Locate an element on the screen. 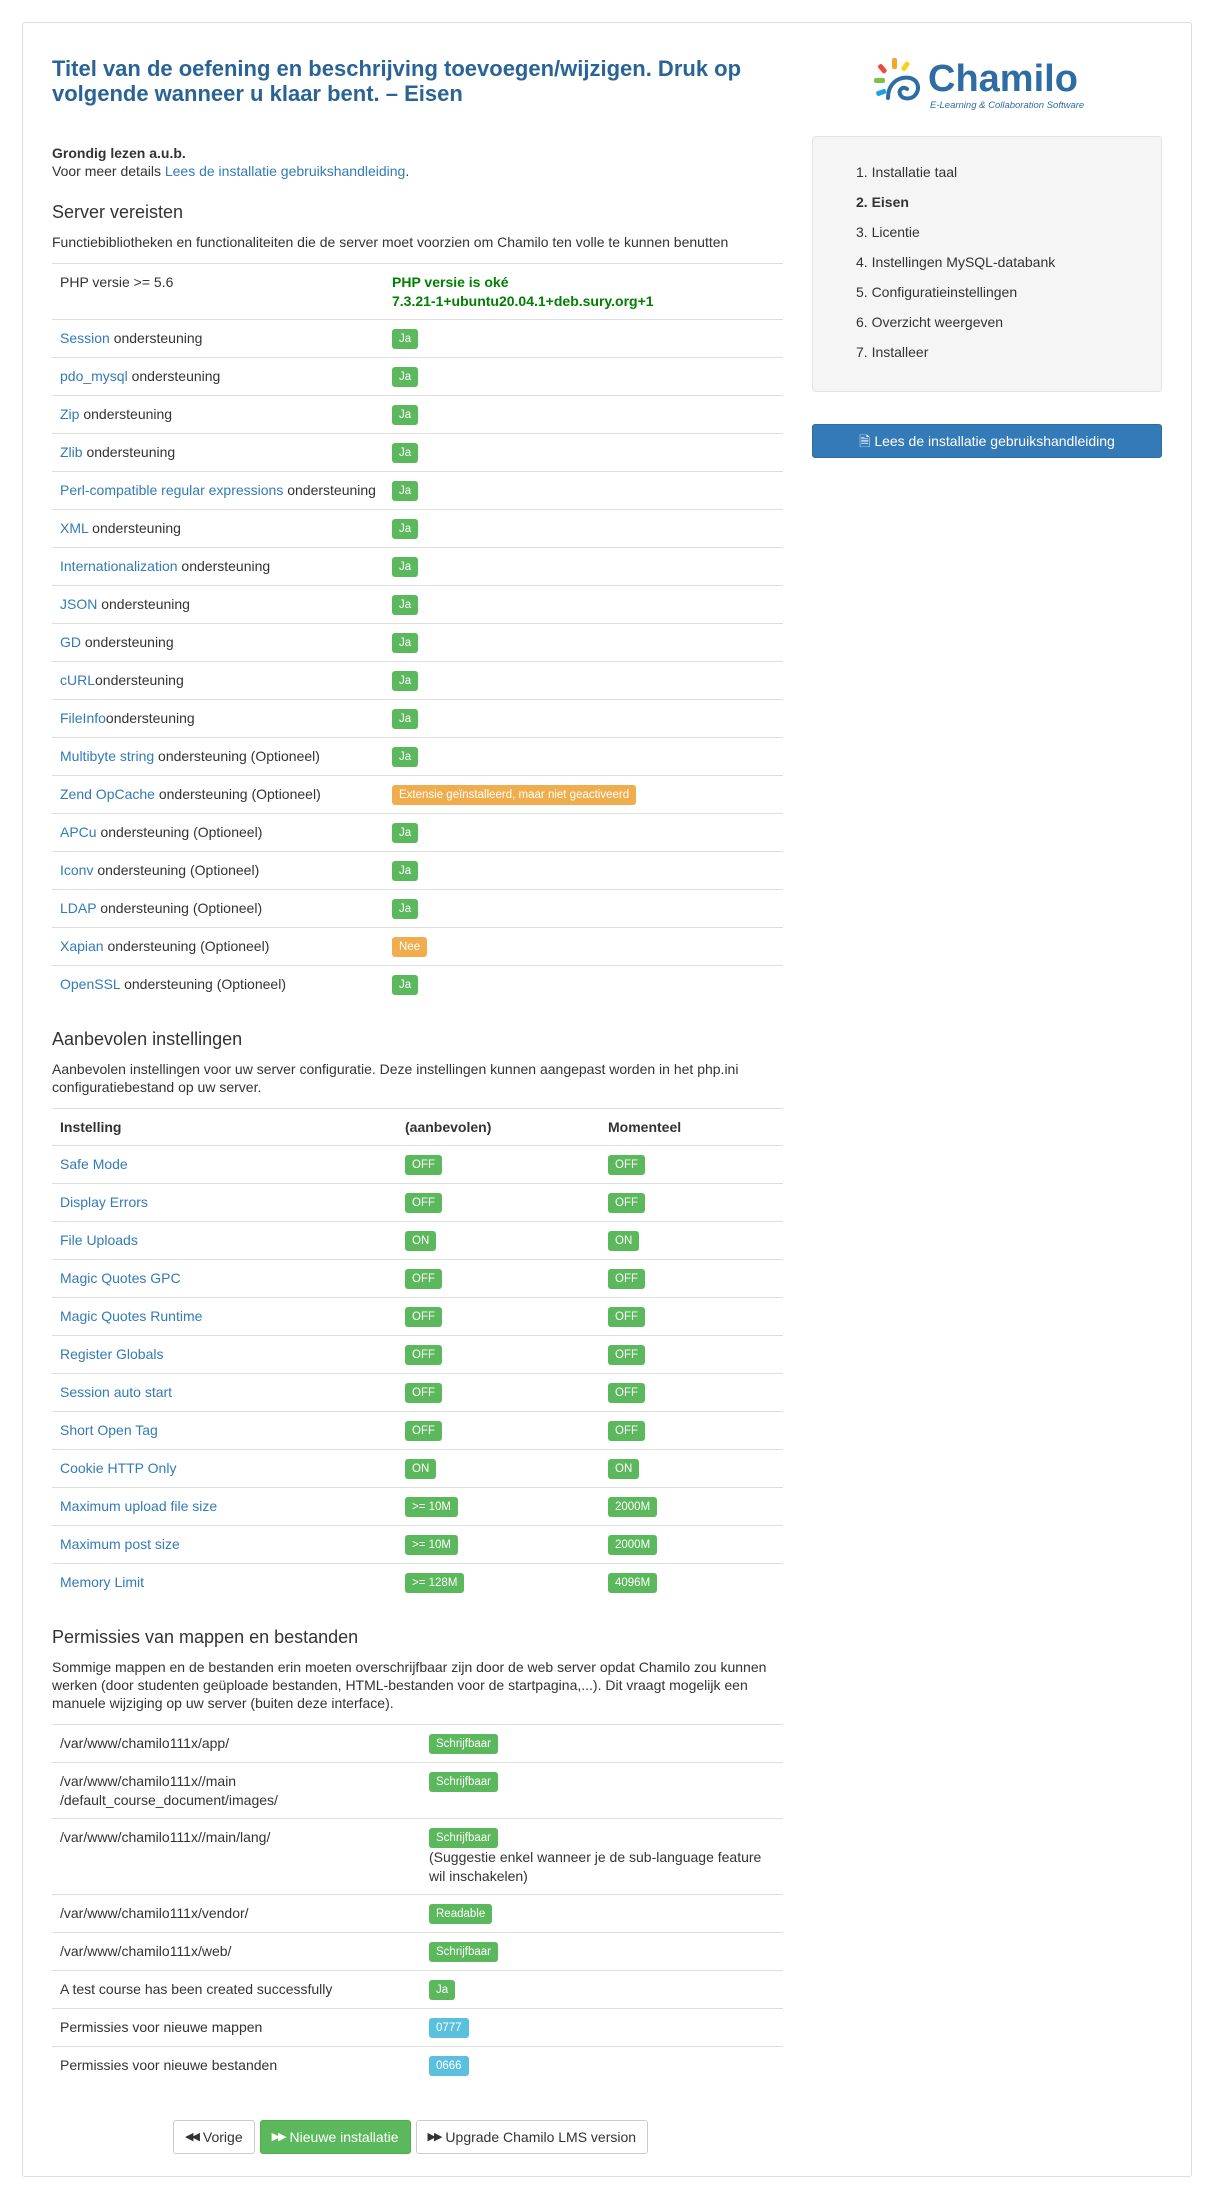 This screenshot has height=2198, width=1215. upgrade-button: ▶▶ Upgrade Chamilo LMS version is located at coordinates (532, 2137).